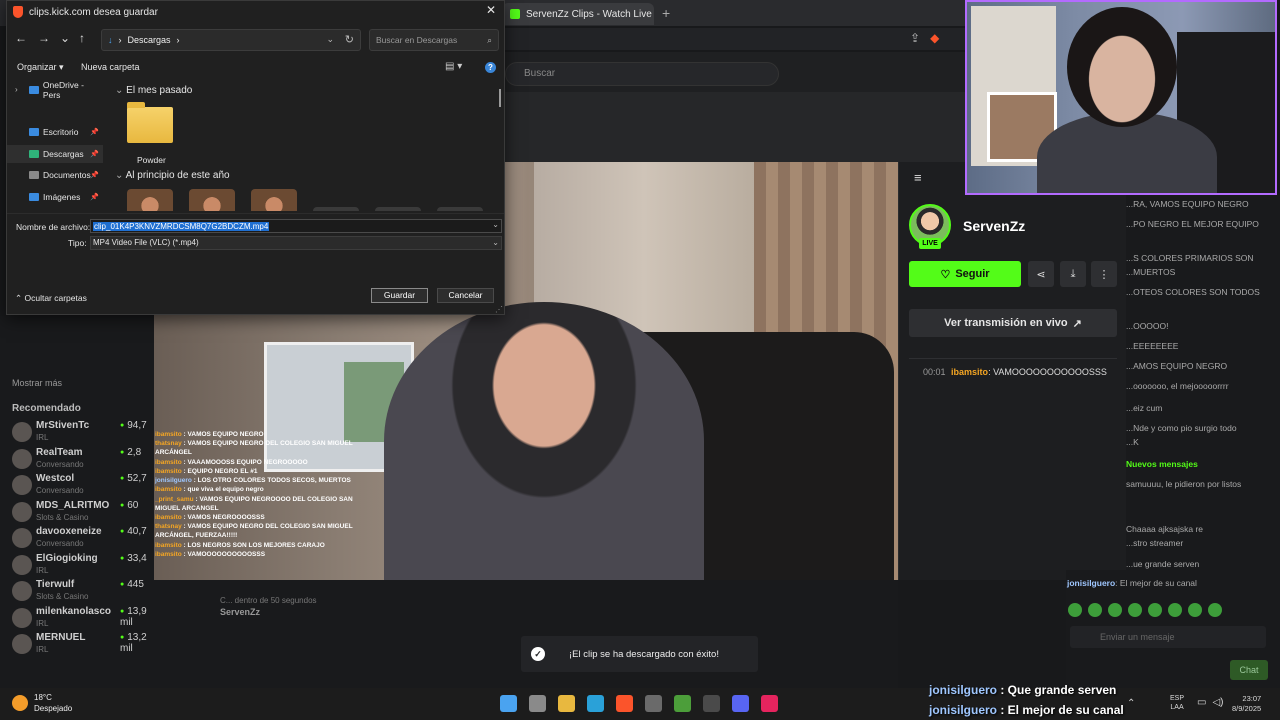  Describe the element at coordinates (642, 74) in the screenshot. I see `kick-search-input: Buscar` at that location.